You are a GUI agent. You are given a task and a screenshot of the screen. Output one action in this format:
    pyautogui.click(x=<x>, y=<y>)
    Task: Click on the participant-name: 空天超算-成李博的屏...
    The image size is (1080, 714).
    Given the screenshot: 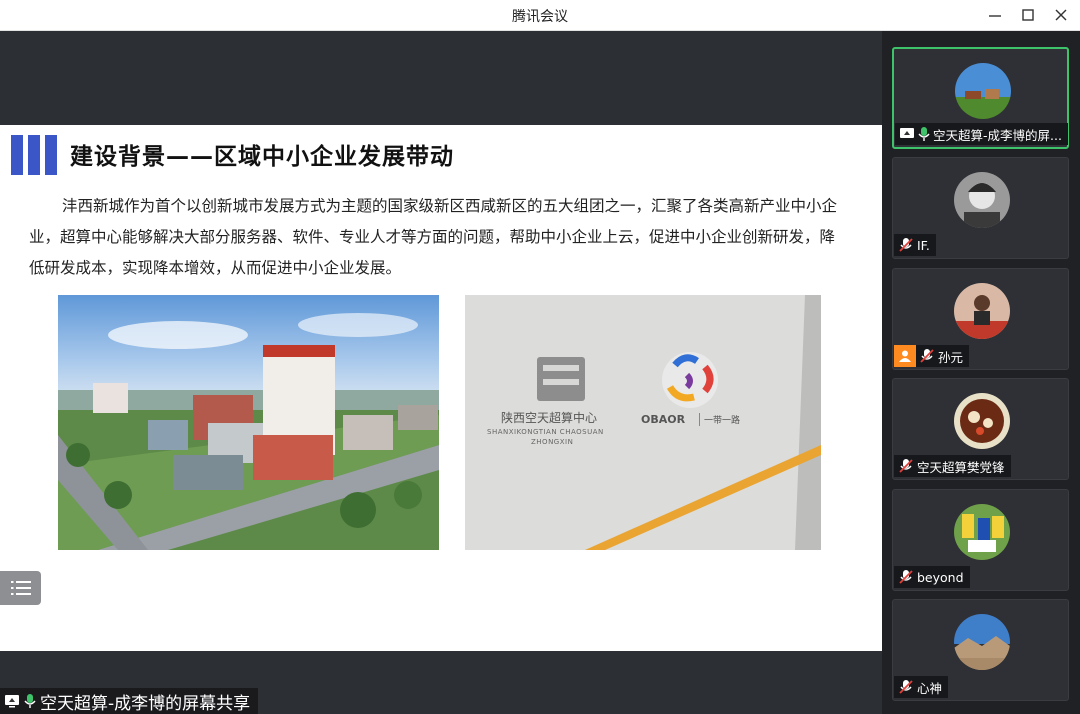 What is the action you would take?
    pyautogui.click(x=997, y=135)
    